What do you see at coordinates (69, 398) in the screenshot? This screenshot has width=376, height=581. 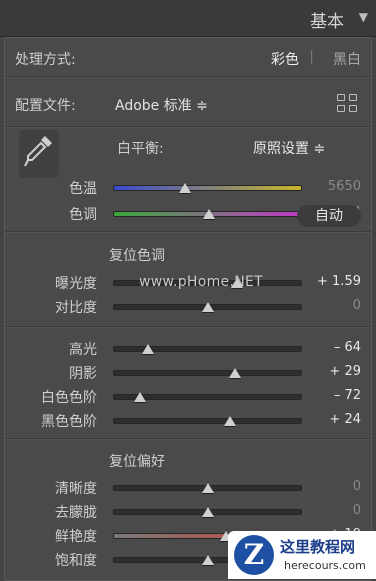 I see `slider-label: 白色色阶` at bounding box center [69, 398].